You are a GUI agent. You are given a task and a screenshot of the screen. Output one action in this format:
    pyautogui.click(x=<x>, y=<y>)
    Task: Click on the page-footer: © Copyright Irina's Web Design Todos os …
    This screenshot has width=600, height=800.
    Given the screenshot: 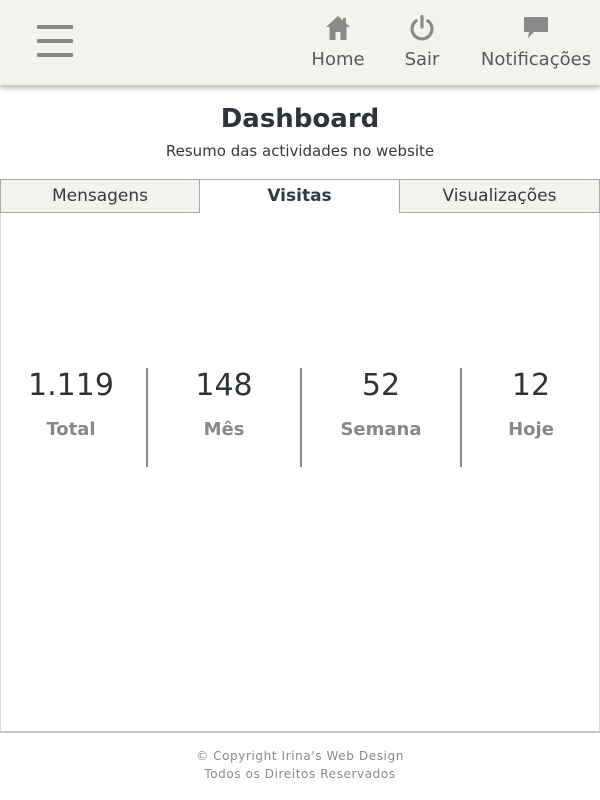 What is the action you would take?
    pyautogui.click(x=300, y=765)
    